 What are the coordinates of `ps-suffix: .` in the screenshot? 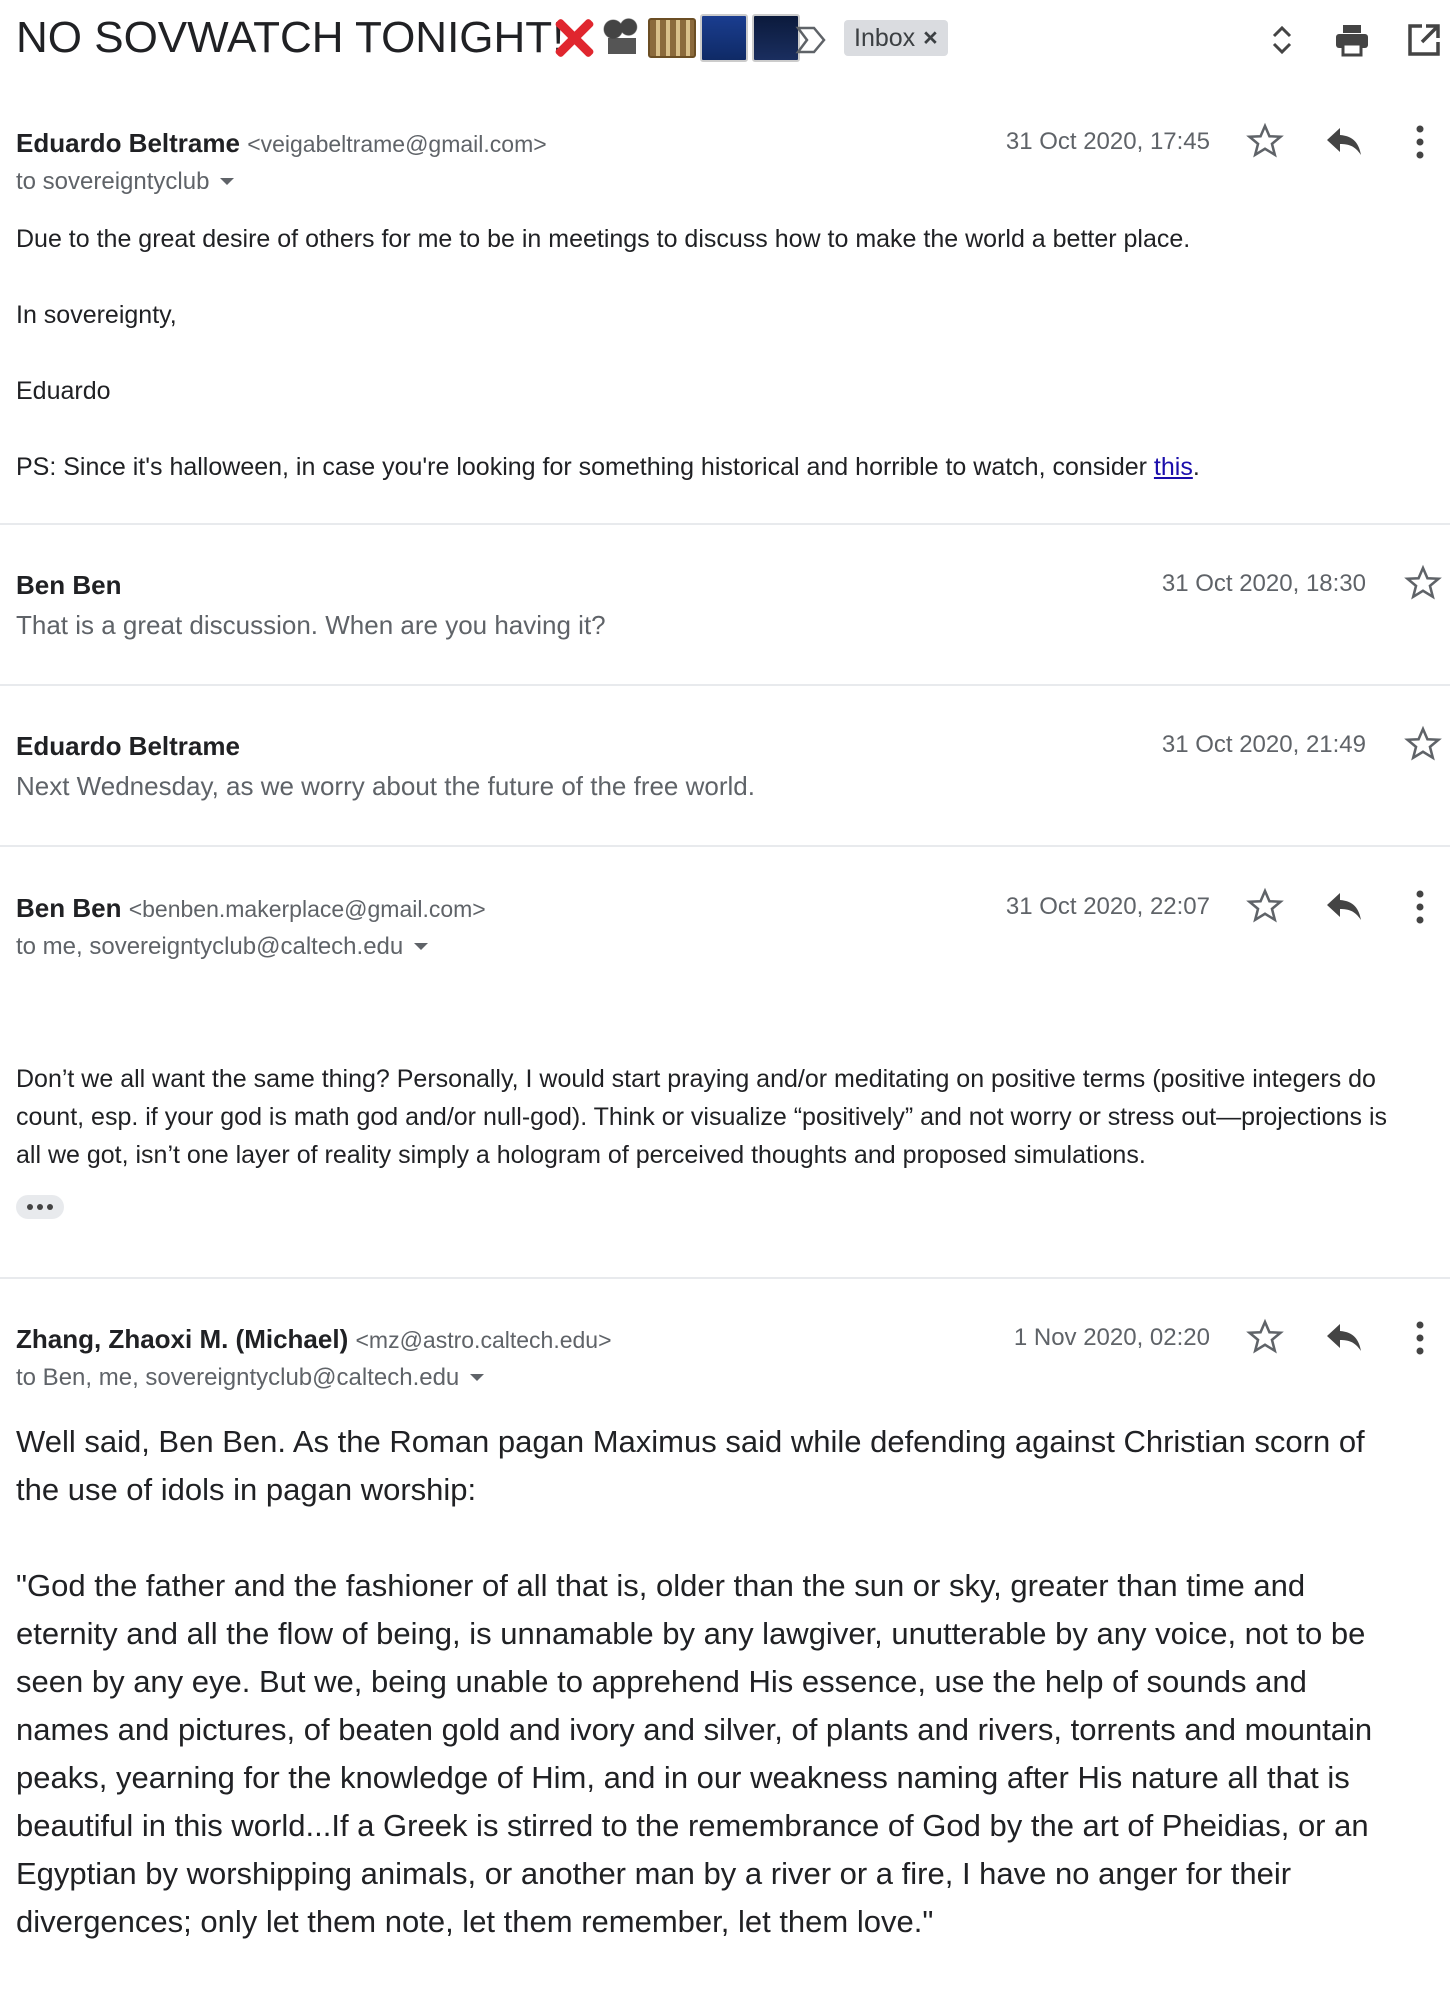 It's located at (1196, 467).